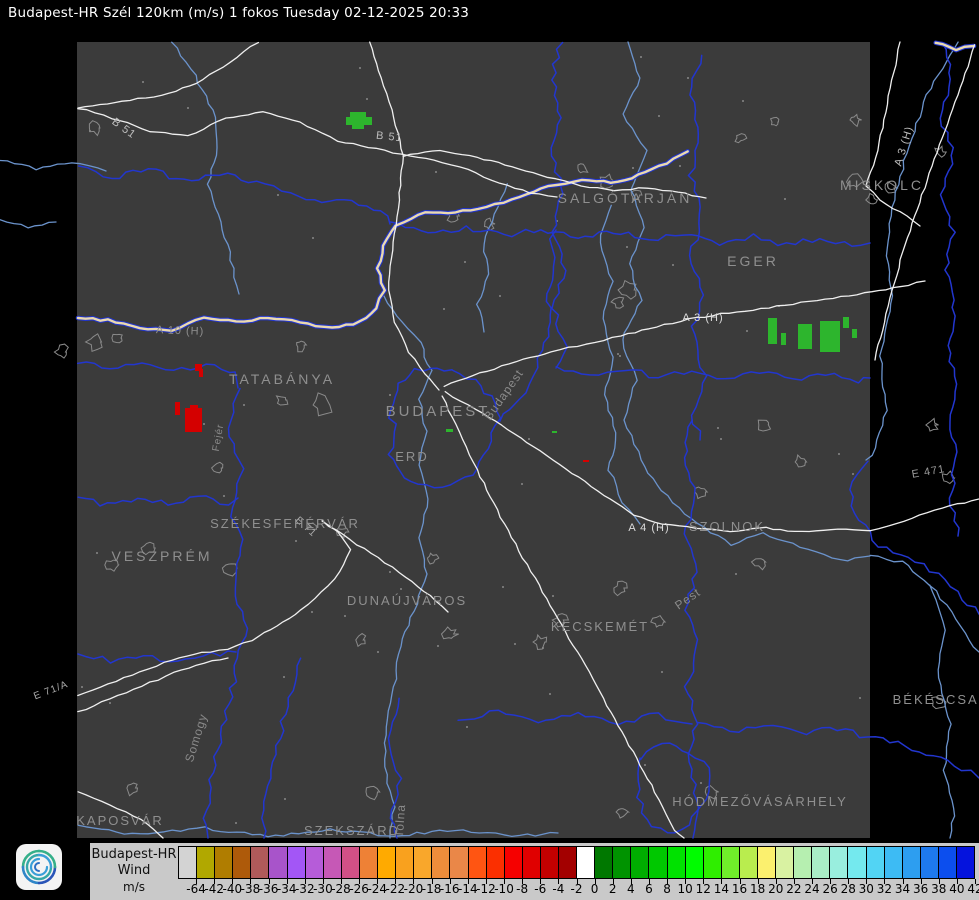  I want to click on legend-tick-label: 18, so click(757, 889).